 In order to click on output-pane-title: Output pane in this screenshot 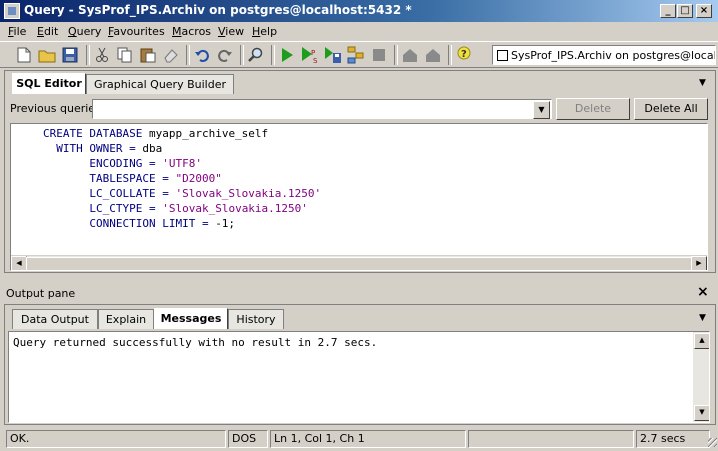, I will do `click(41, 293)`.